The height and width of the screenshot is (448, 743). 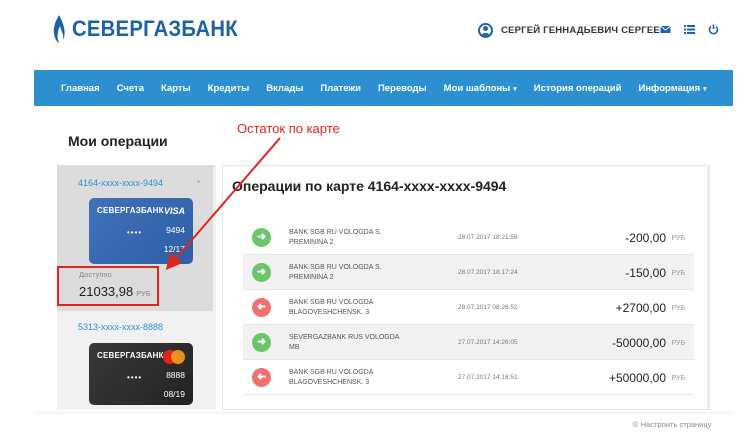 I want to click on operation-amount: +2700,00, so click(x=640, y=308).